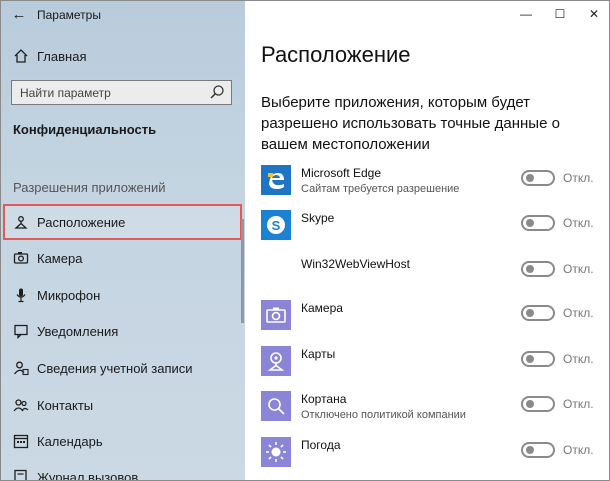  I want to click on nav-item-label: Микрофон, so click(69, 295).